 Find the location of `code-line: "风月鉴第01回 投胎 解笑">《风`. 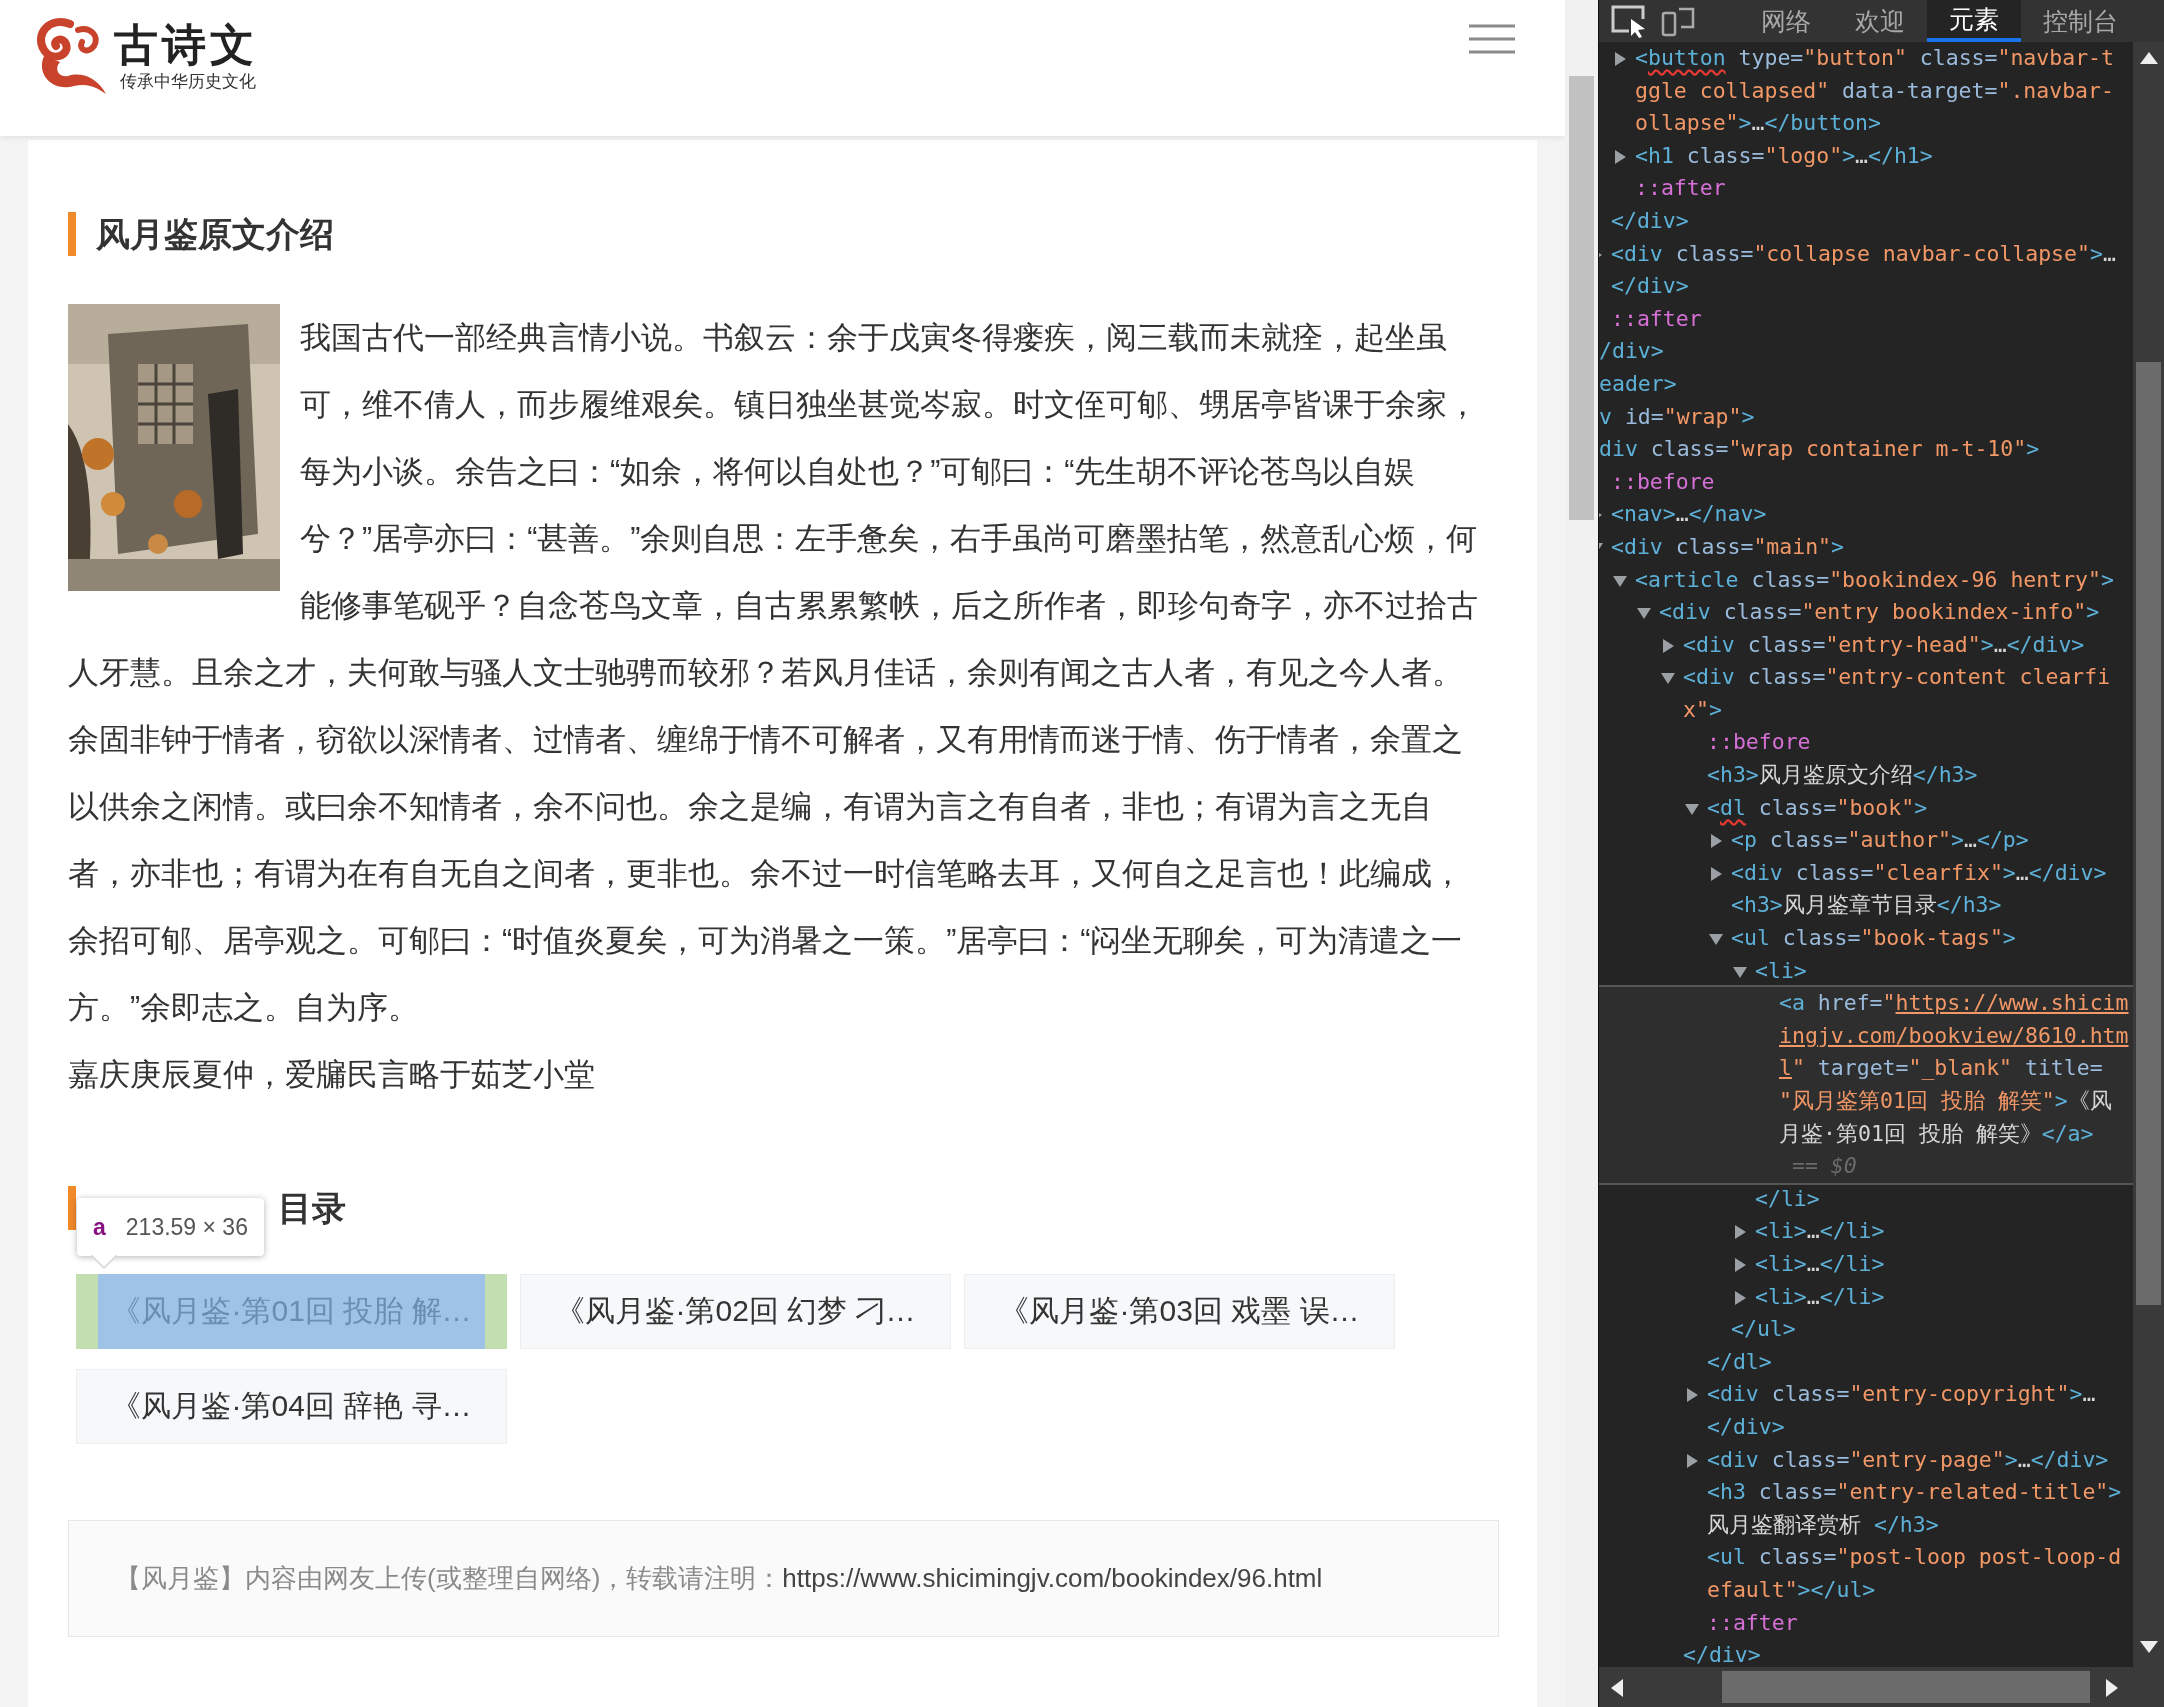

code-line: "风月鉴第01回 投胎 解笑">《风 is located at coordinates (1945, 1100).